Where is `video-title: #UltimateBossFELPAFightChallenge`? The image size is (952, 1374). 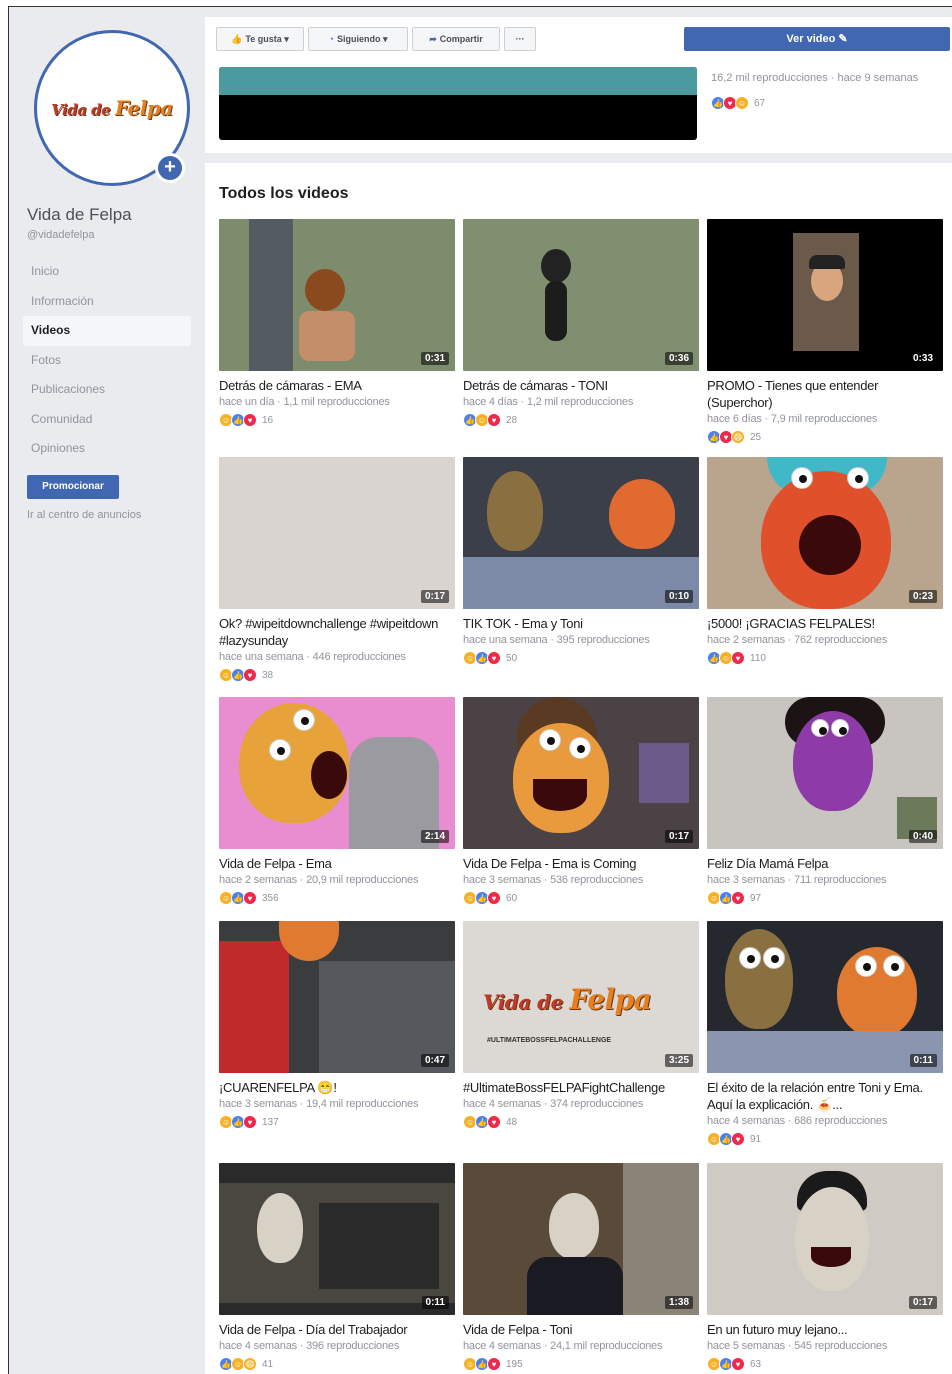 video-title: #UltimateBossFELPAFightChallenge is located at coordinates (581, 1087).